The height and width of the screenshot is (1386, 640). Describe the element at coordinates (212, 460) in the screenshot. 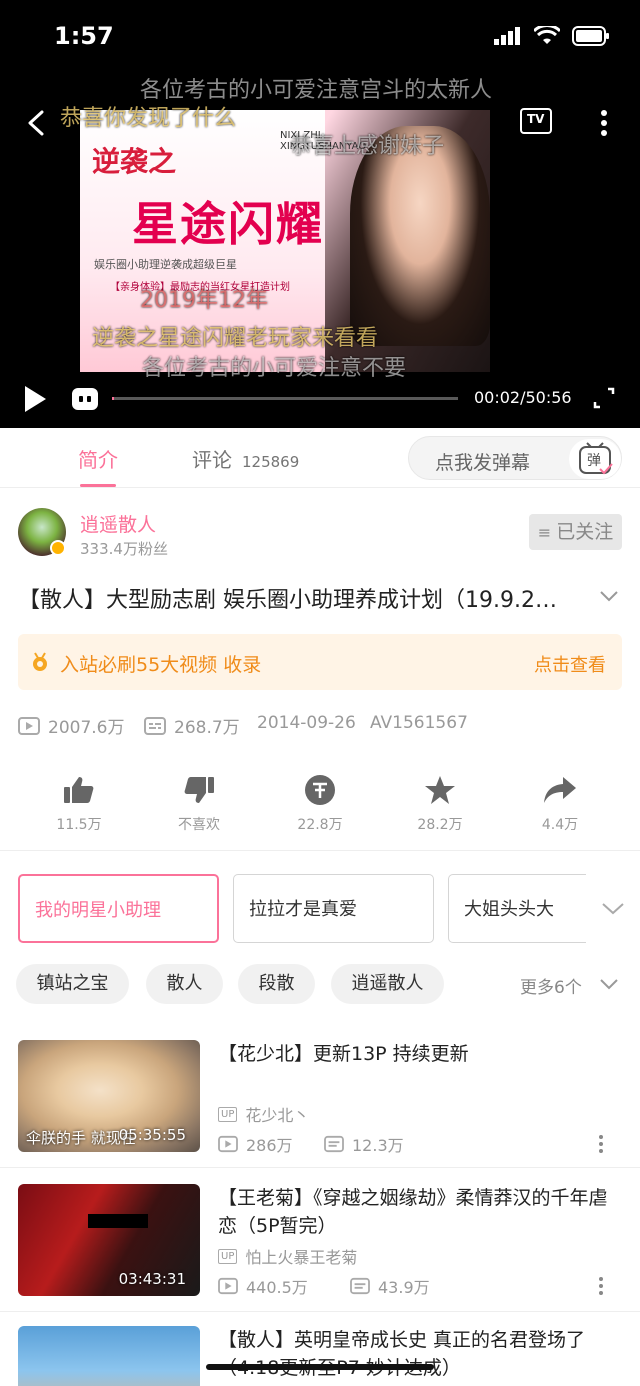

I see `tab-comments-label: 评论` at that location.